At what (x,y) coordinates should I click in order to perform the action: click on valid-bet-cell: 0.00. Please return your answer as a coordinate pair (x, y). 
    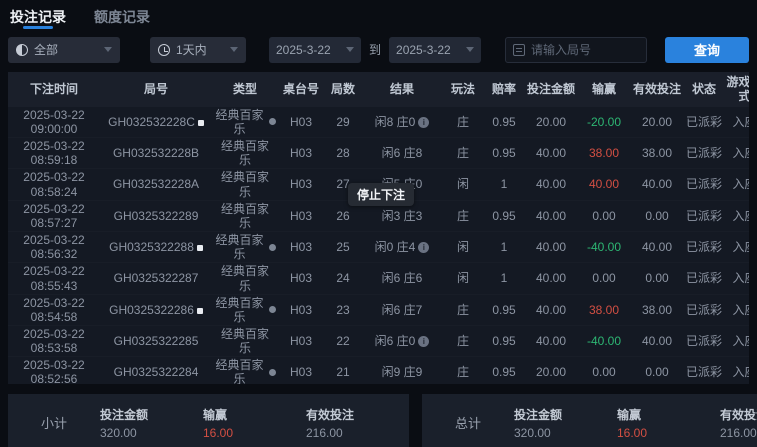
    Looking at the image, I should click on (657, 372).